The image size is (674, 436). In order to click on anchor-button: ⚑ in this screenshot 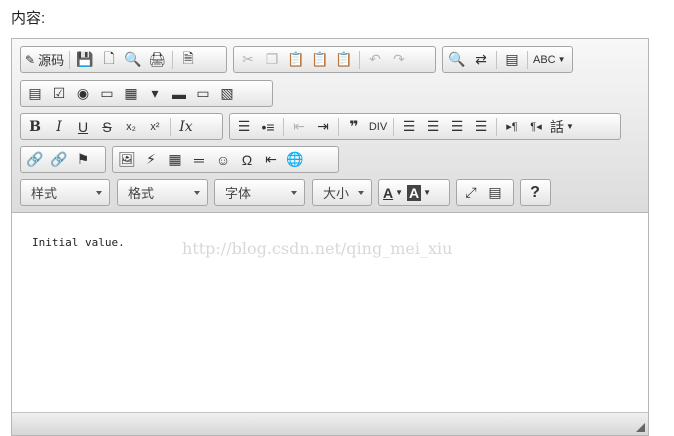, I will do `click(83, 159)`.